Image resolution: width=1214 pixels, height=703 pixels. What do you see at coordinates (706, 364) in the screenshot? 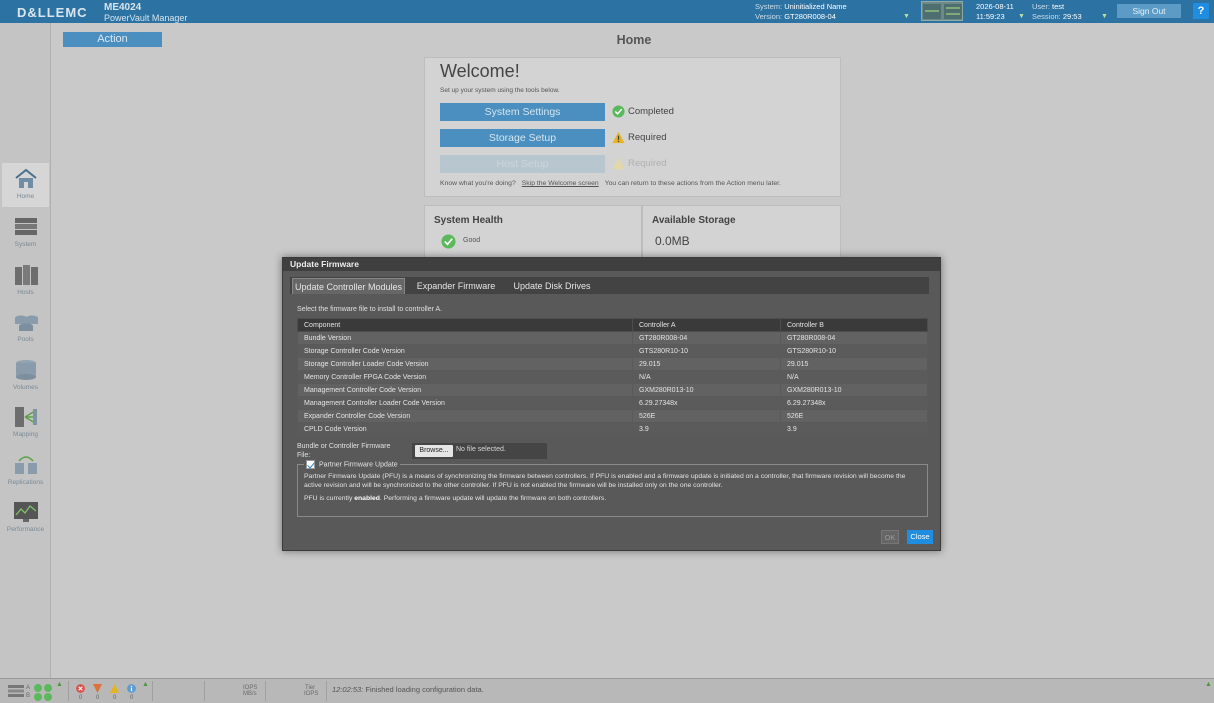
I see `table-cell: 29.015` at bounding box center [706, 364].